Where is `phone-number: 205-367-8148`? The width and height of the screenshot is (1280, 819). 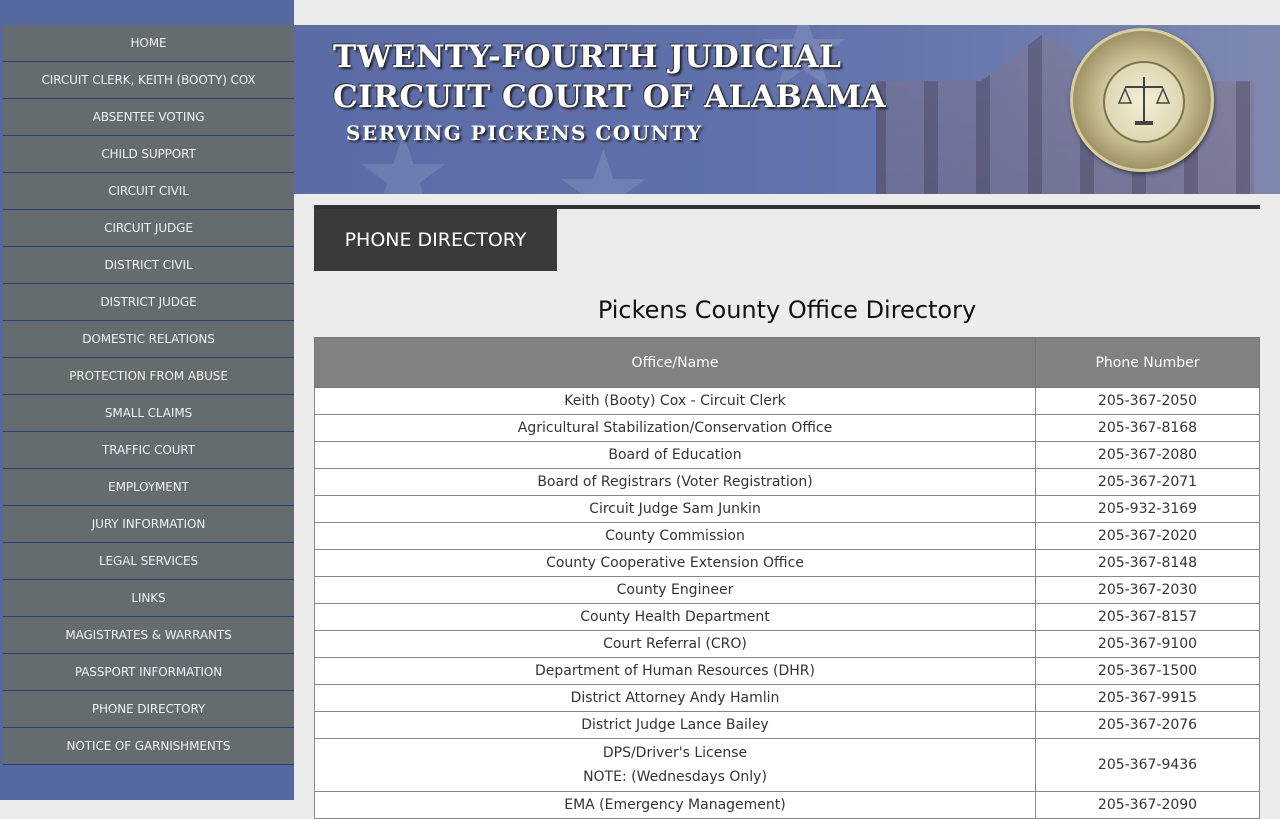 phone-number: 205-367-8148 is located at coordinates (1147, 563).